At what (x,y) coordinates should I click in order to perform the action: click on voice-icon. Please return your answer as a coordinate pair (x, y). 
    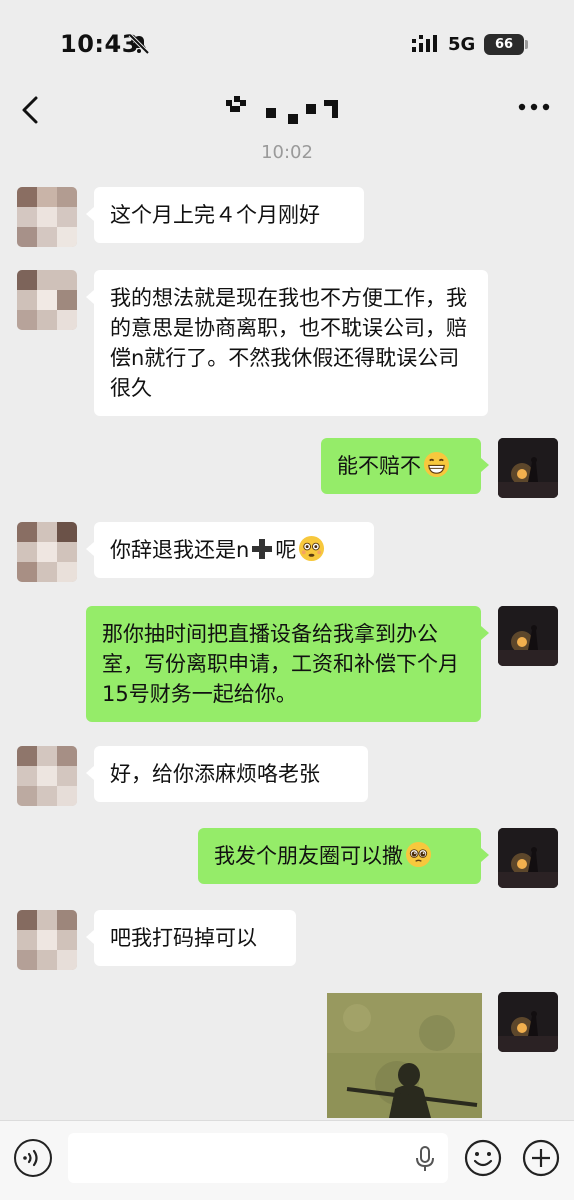
    Looking at the image, I should click on (33, 1158).